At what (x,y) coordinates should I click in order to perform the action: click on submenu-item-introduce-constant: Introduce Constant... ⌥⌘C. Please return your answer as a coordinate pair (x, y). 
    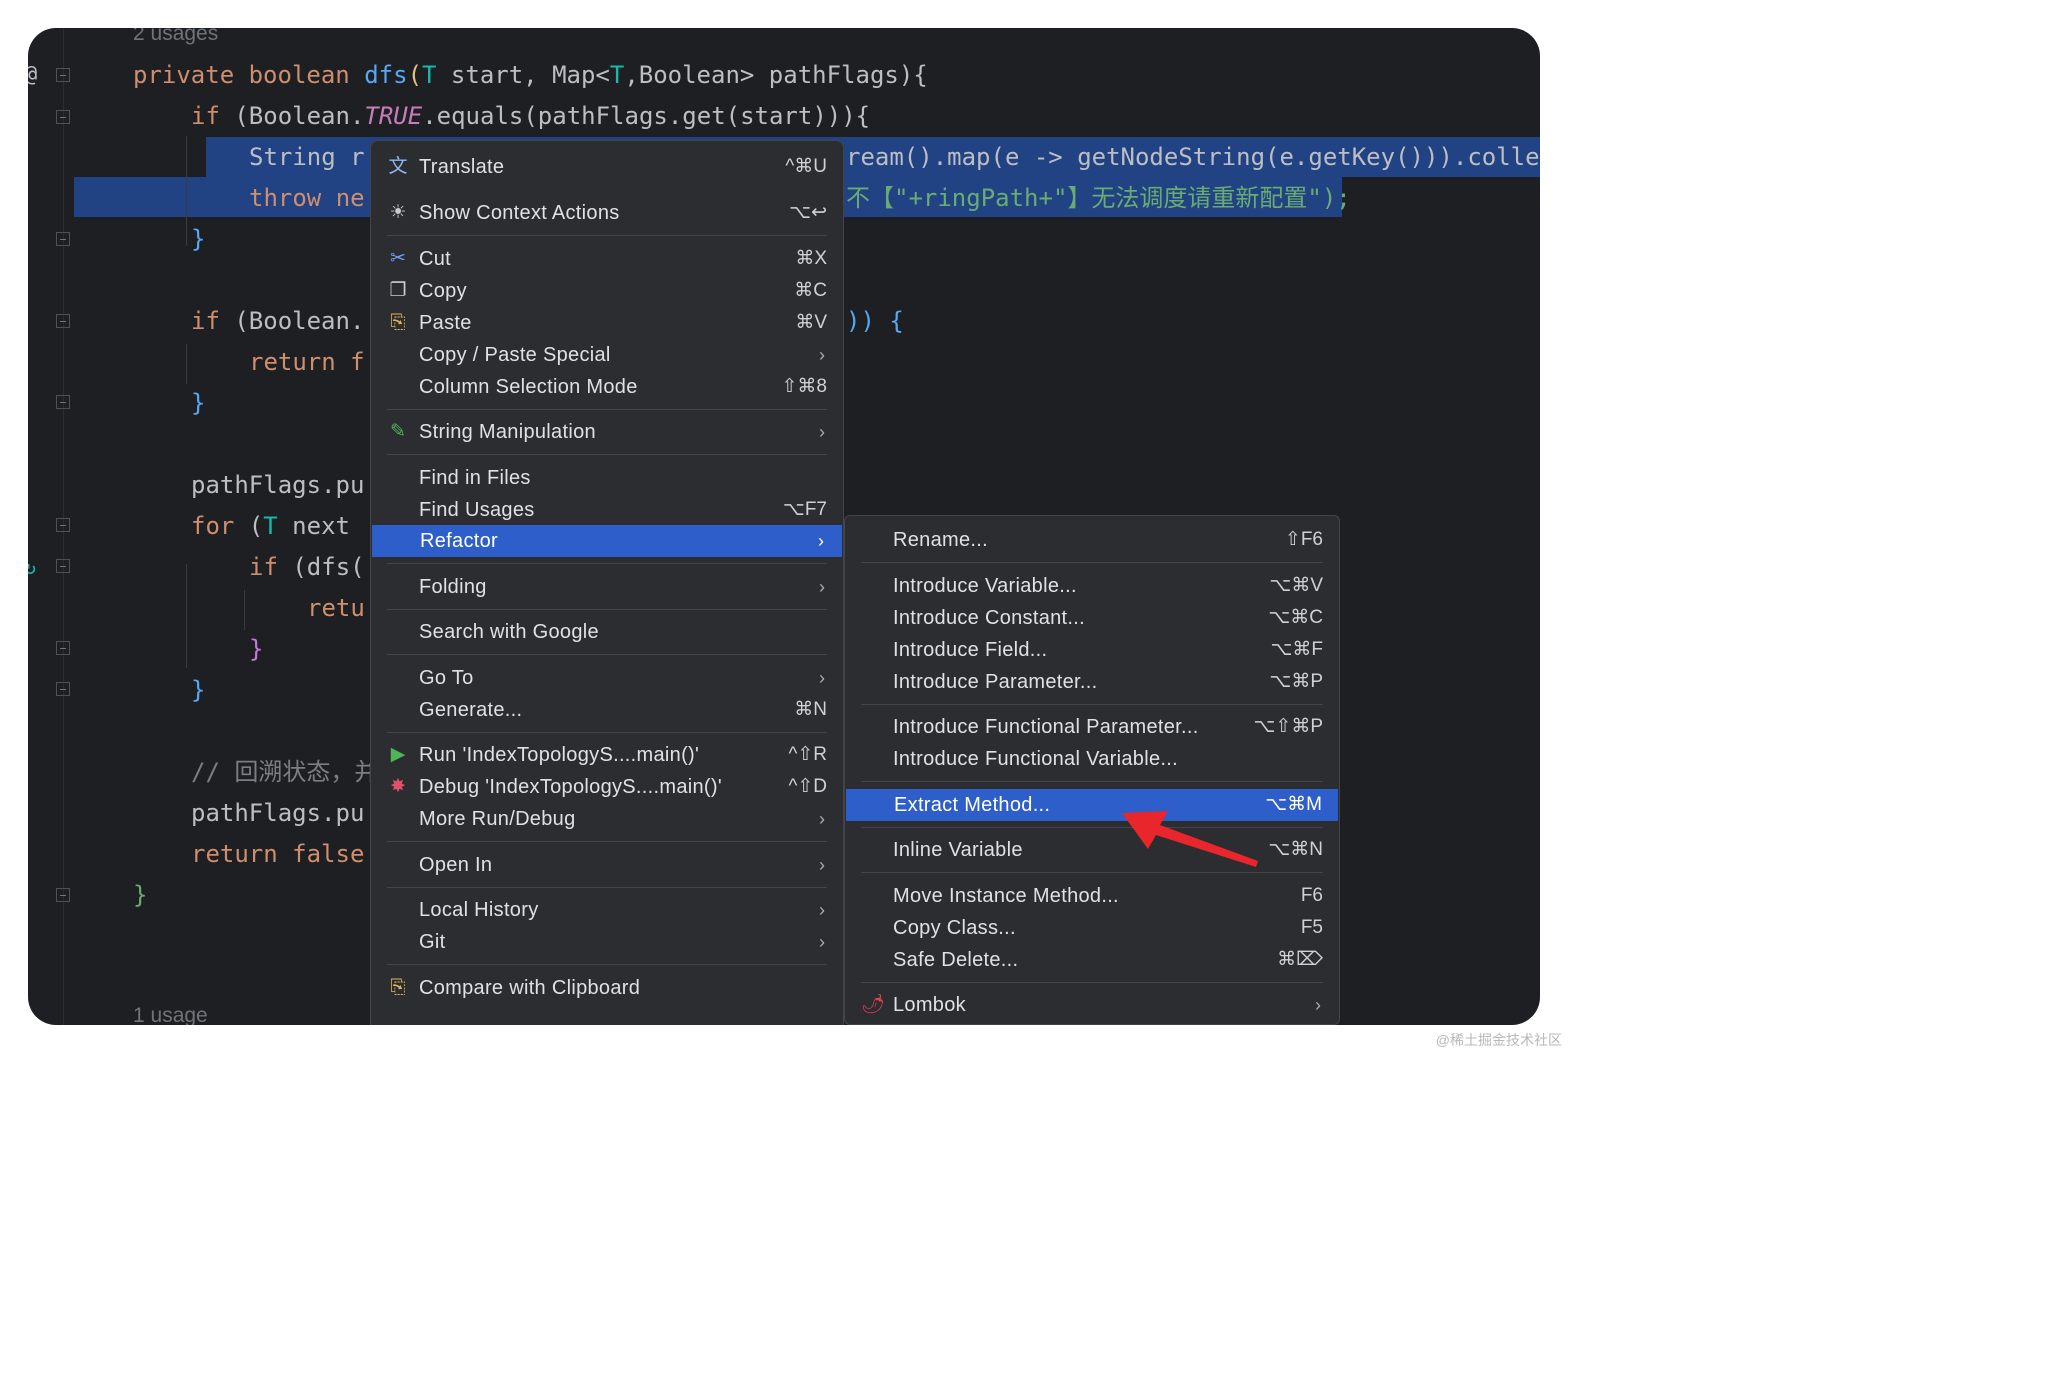
    Looking at the image, I should click on (1092, 618).